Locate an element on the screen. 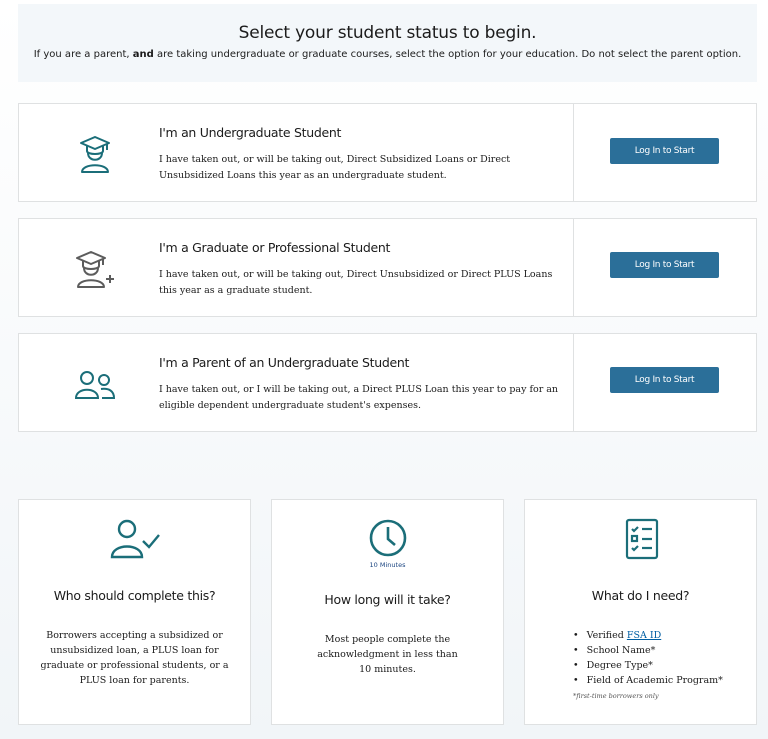 The width and height of the screenshot is (768, 739). parent-icon is located at coordinates (95, 385).